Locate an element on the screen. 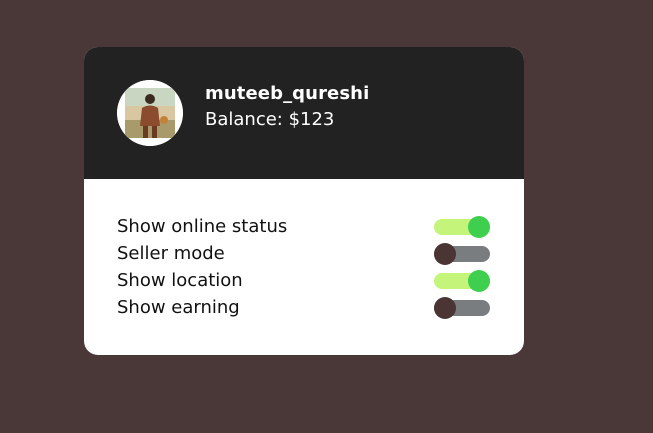  setting-label: Show location is located at coordinates (180, 280).